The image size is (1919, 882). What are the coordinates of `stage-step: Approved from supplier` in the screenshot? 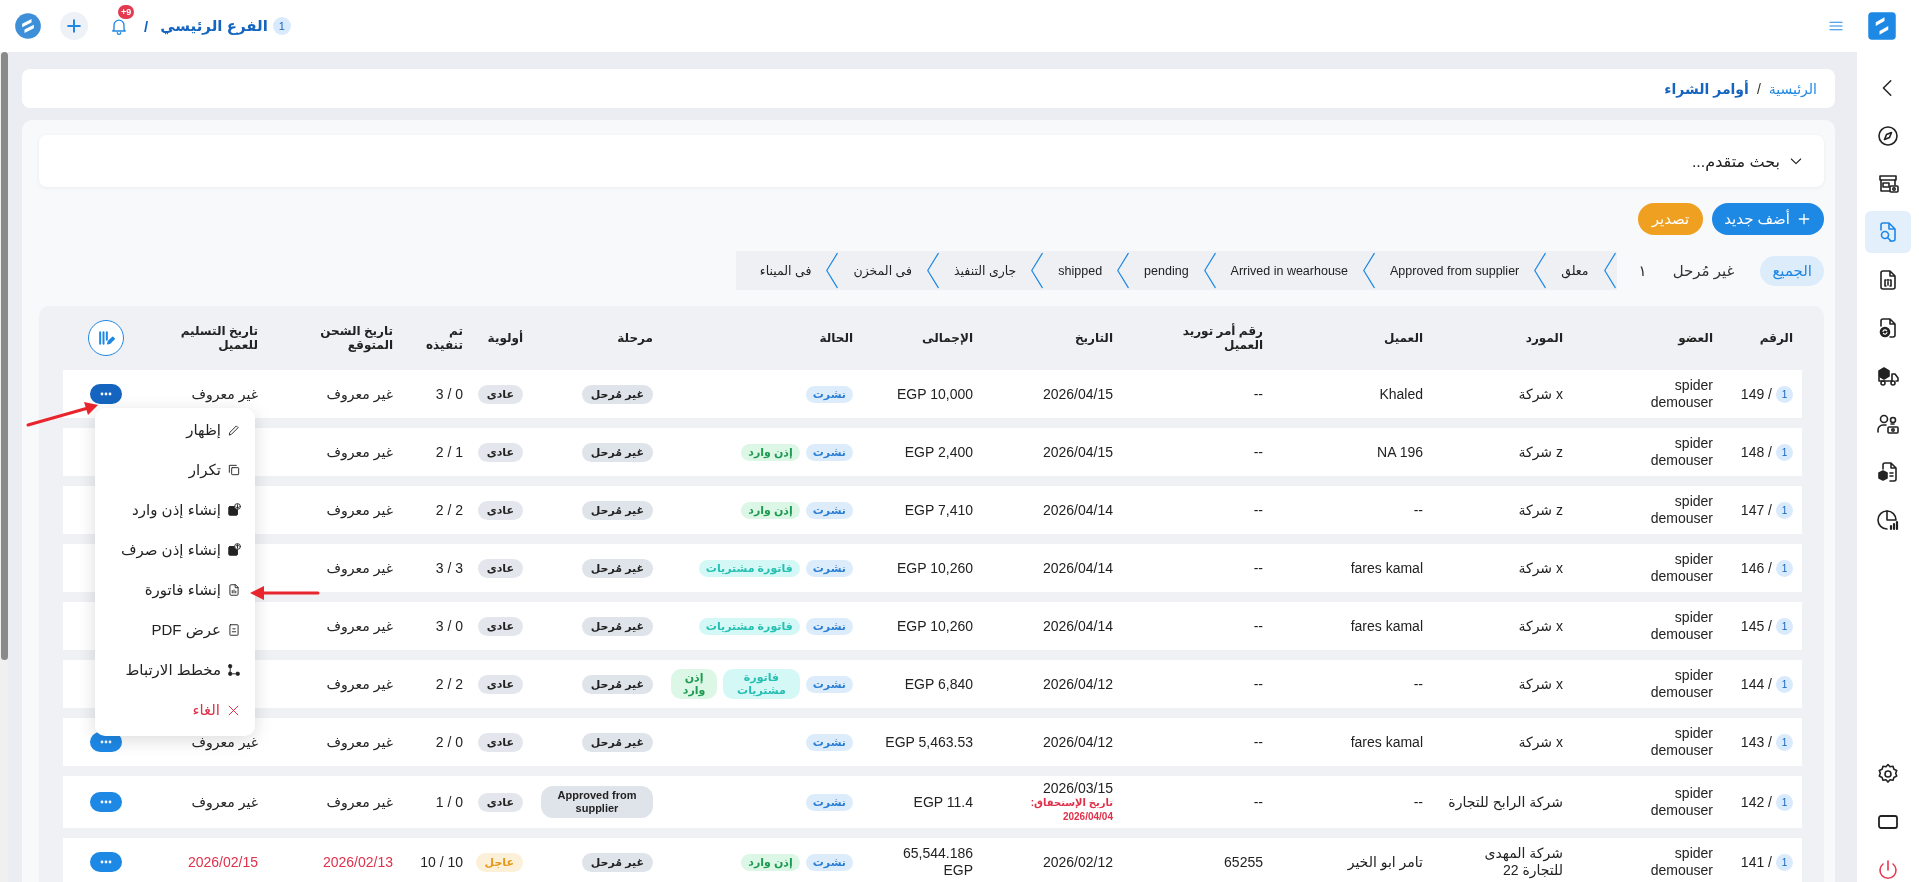 It's located at (1462, 270).